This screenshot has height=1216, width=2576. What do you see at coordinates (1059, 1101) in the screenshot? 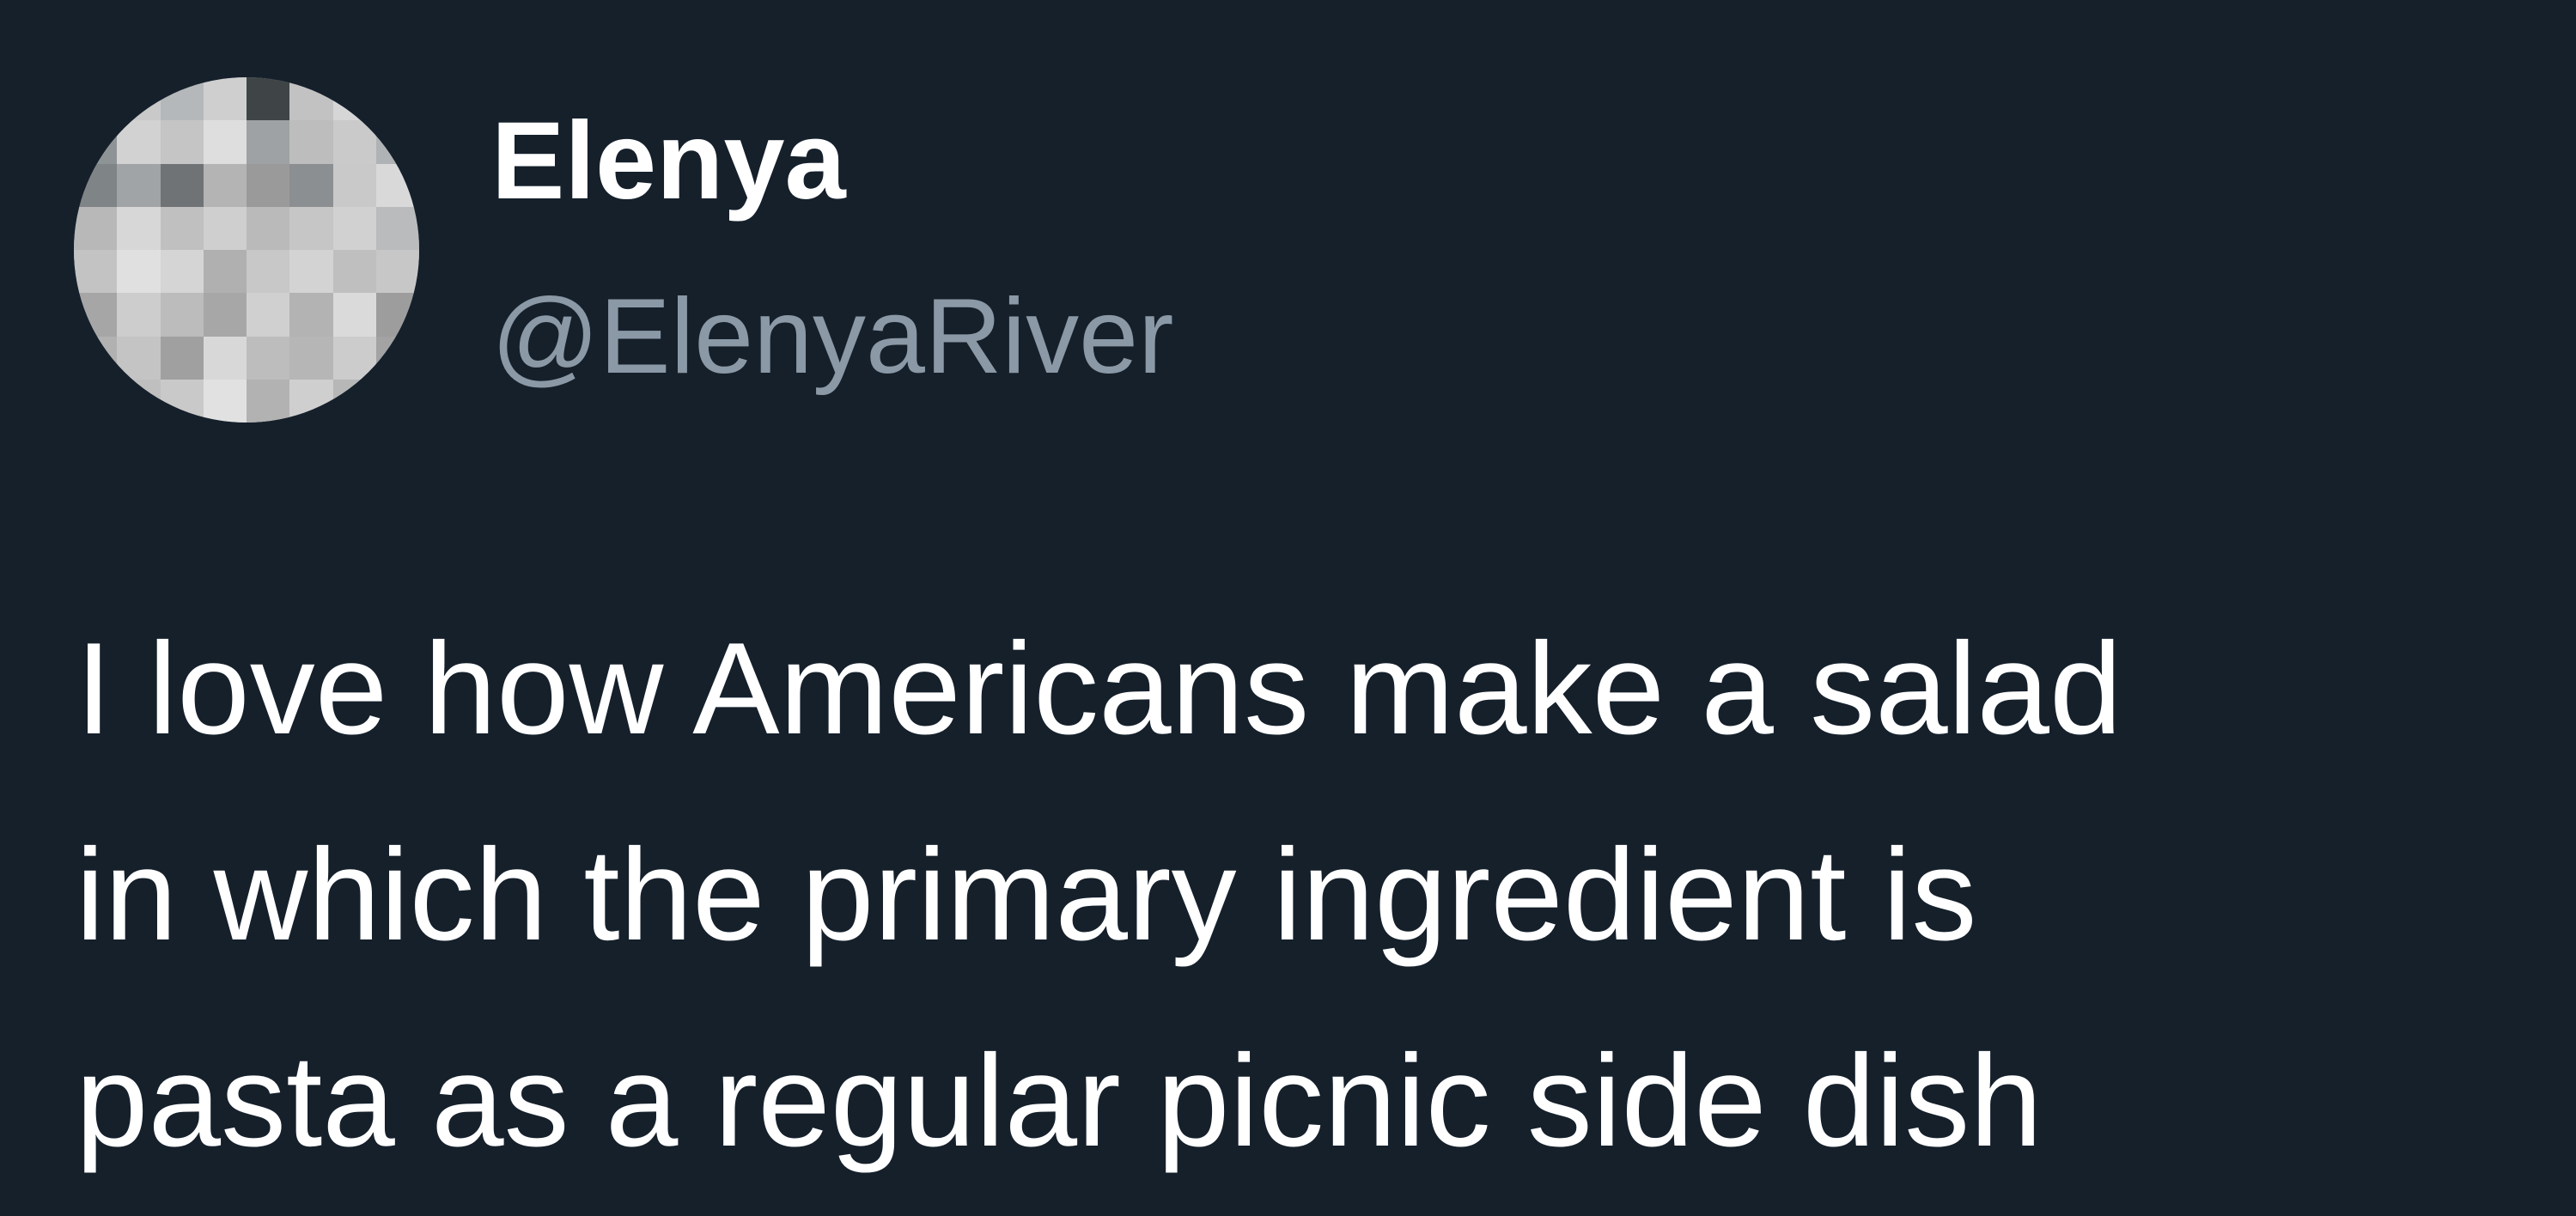
I see `tweet-text-line: pasta as a regular picnic side dish` at bounding box center [1059, 1101].